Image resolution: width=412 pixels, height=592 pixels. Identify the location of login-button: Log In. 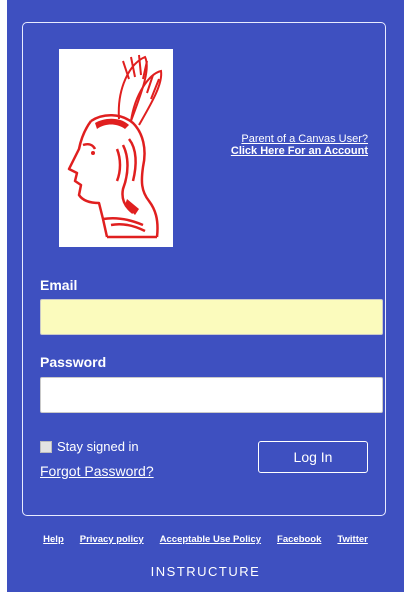
(313, 457).